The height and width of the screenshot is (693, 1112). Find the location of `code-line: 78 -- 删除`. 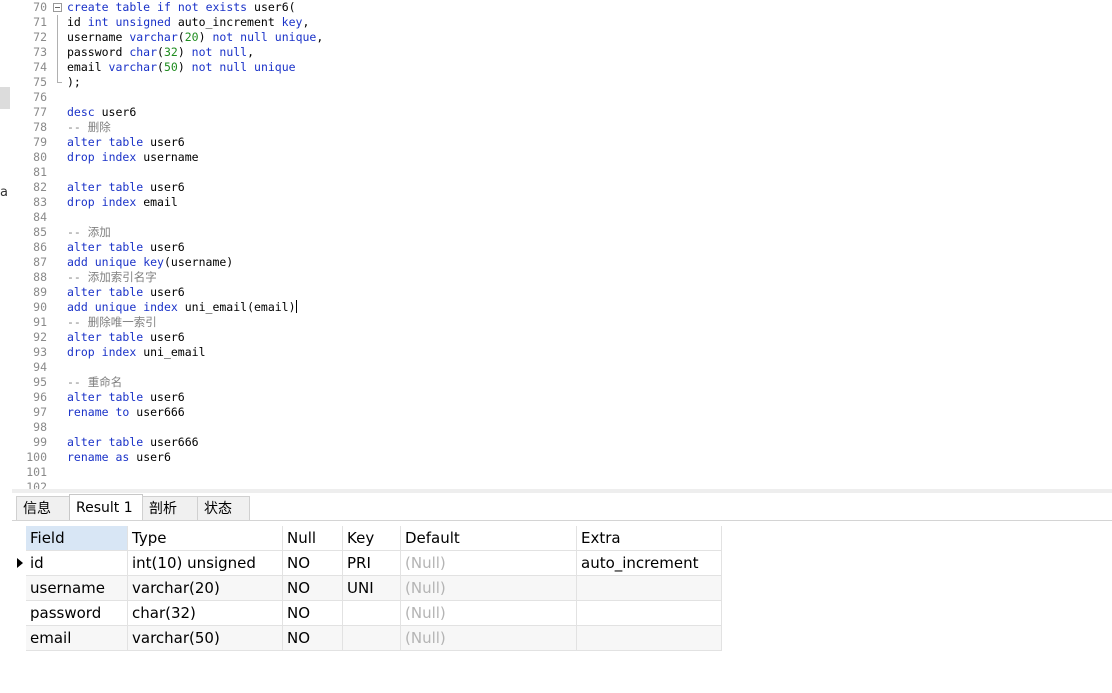

code-line: 78 -- 删除 is located at coordinates (557, 127).